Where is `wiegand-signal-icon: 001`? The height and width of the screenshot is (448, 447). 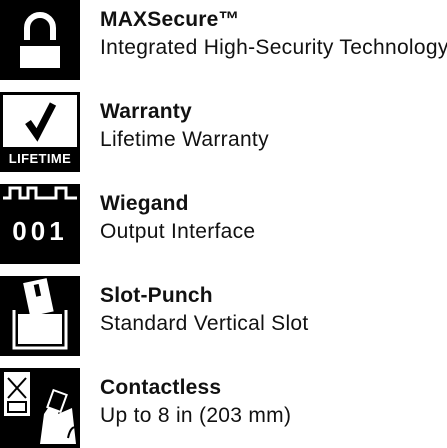
wiegand-signal-icon: 001 is located at coordinates (40, 224).